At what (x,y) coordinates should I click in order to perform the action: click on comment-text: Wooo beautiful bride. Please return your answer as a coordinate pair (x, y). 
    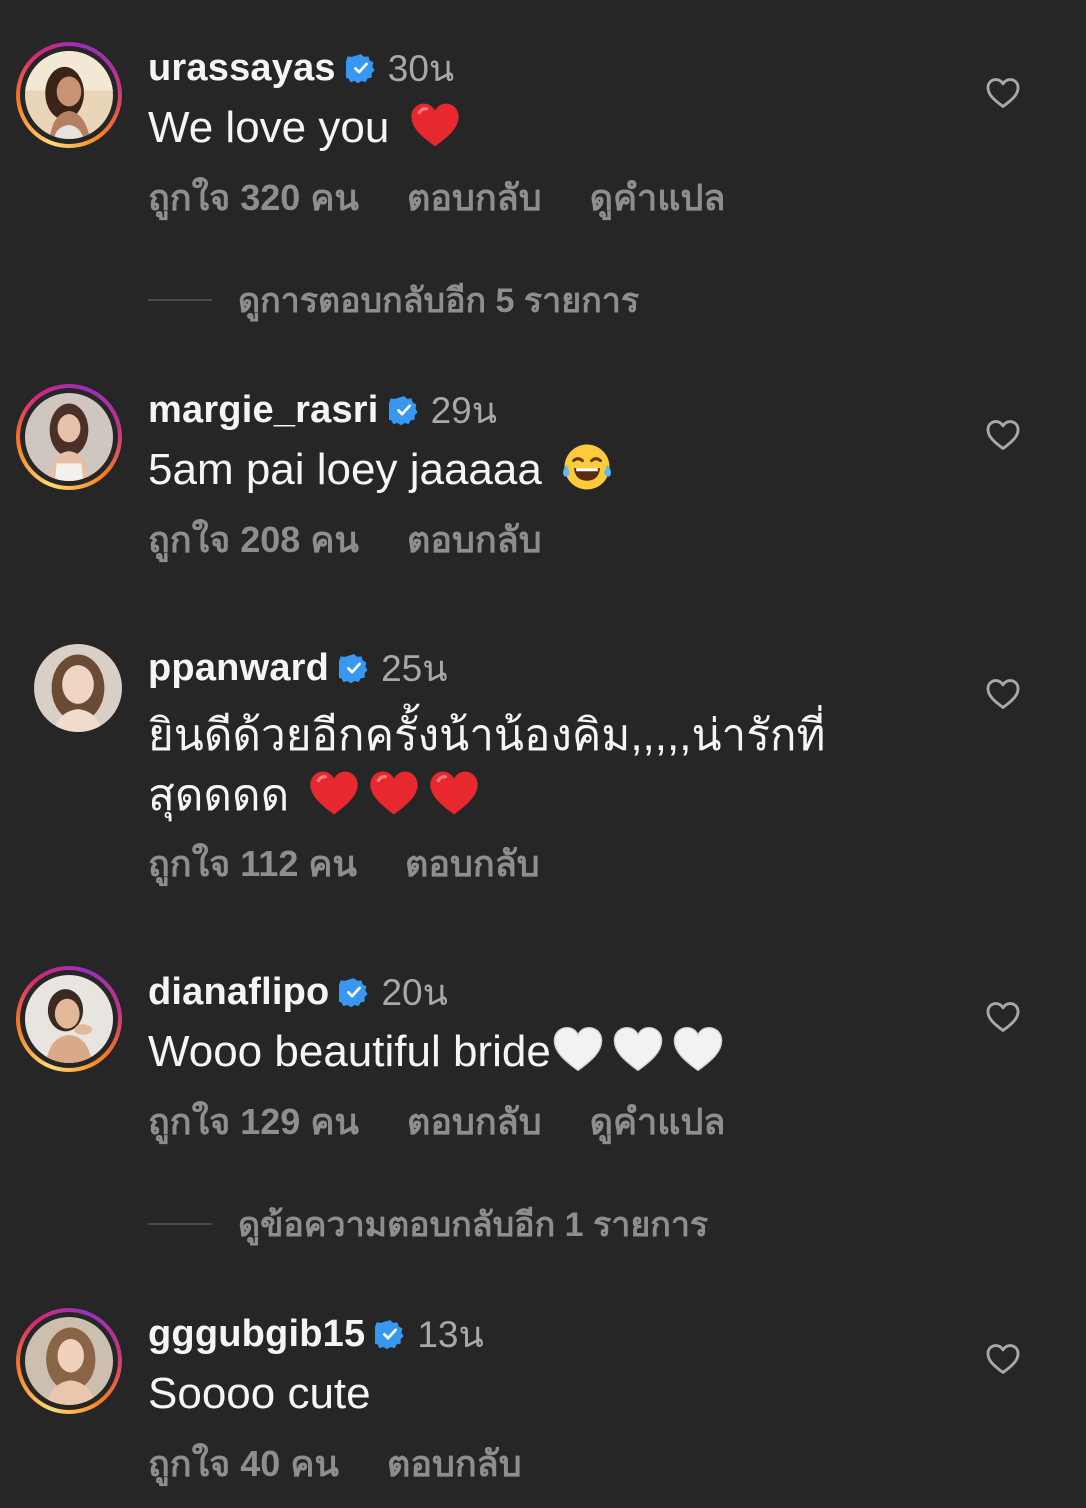
    Looking at the image, I should click on (548, 1052).